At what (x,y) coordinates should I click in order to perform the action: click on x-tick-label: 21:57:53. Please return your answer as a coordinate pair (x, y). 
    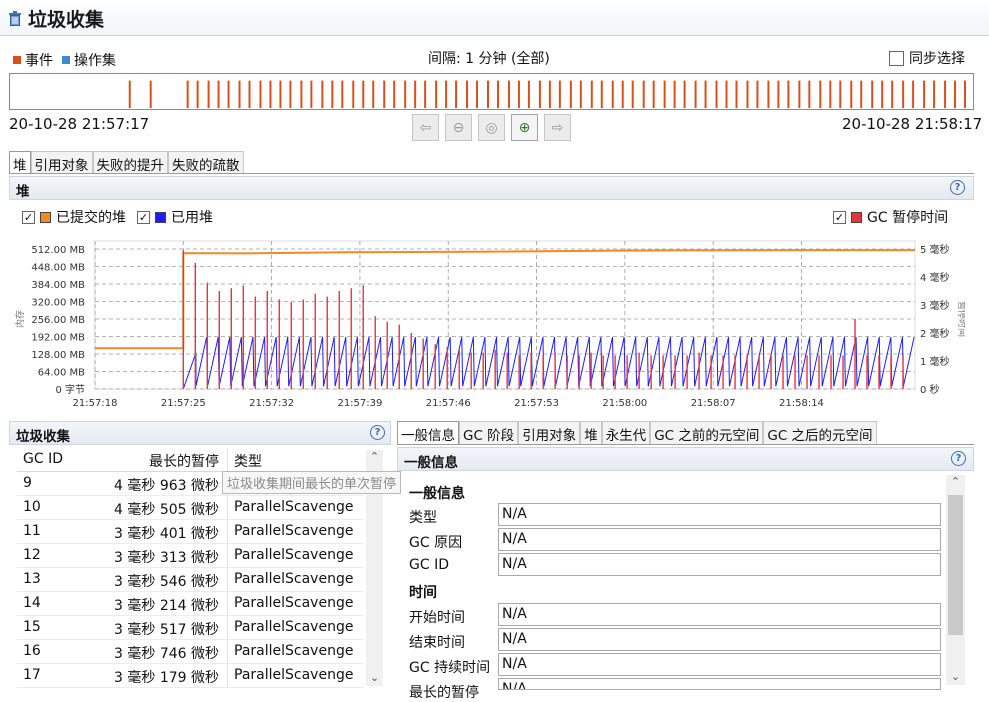
    Looking at the image, I should click on (536, 403).